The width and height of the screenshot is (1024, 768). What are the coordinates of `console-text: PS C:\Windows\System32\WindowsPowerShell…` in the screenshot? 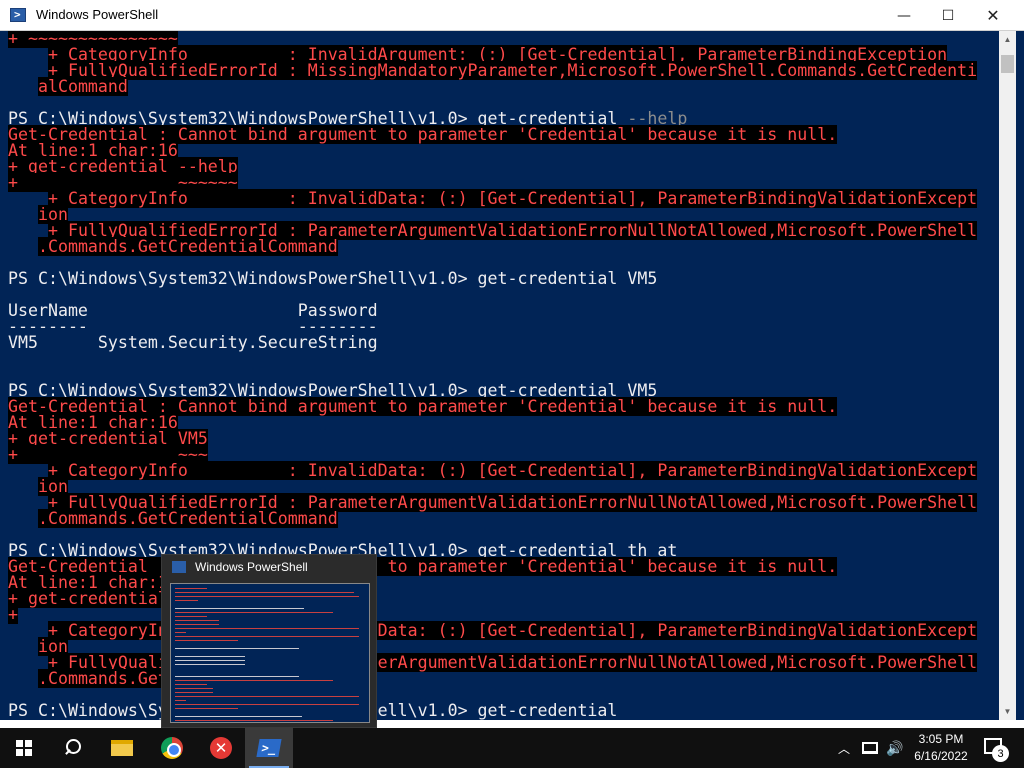 It's located at (333, 278).